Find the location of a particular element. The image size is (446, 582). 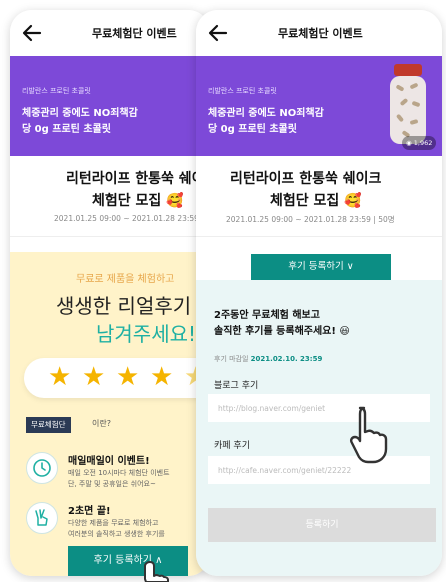

event-title-line-1: 리턴라이프 한통쑥 쉐이크 is located at coordinates (306, 179).